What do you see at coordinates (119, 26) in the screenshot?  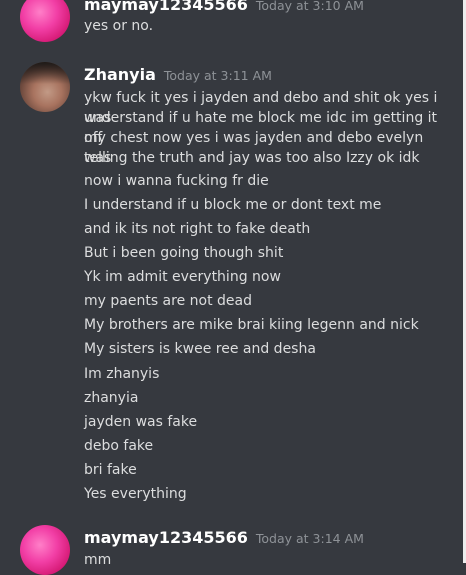 I see `message-line: yes or no.` at bounding box center [119, 26].